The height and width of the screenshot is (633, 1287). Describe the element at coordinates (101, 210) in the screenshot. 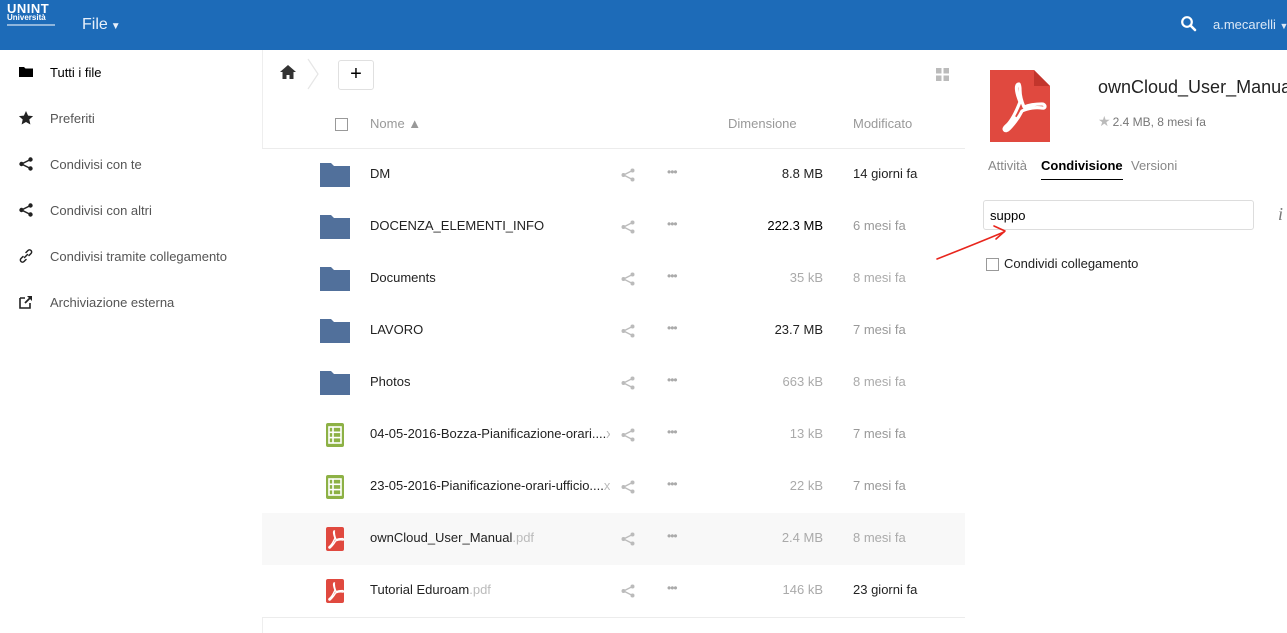

I see `sidebar-item-label: Condivisi con altri` at that location.